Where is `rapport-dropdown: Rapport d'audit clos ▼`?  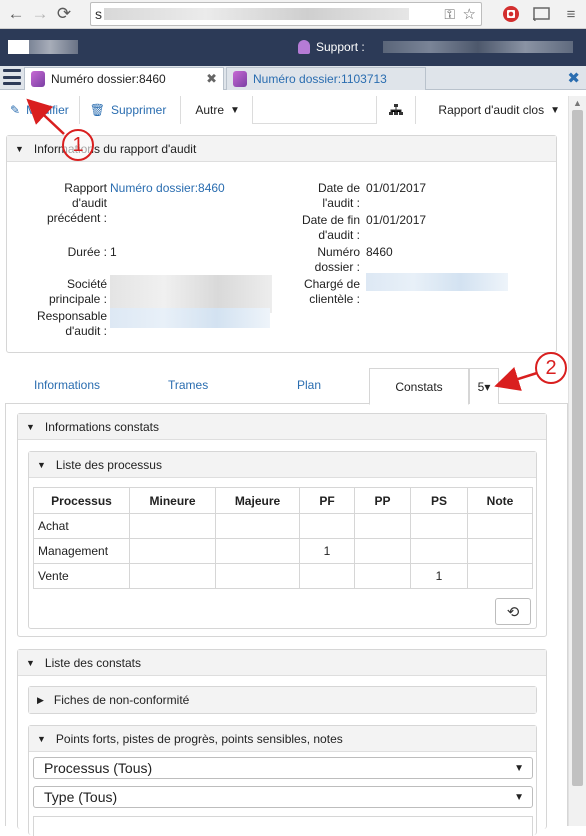 rapport-dropdown: Rapport d'audit clos ▼ is located at coordinates (492, 110).